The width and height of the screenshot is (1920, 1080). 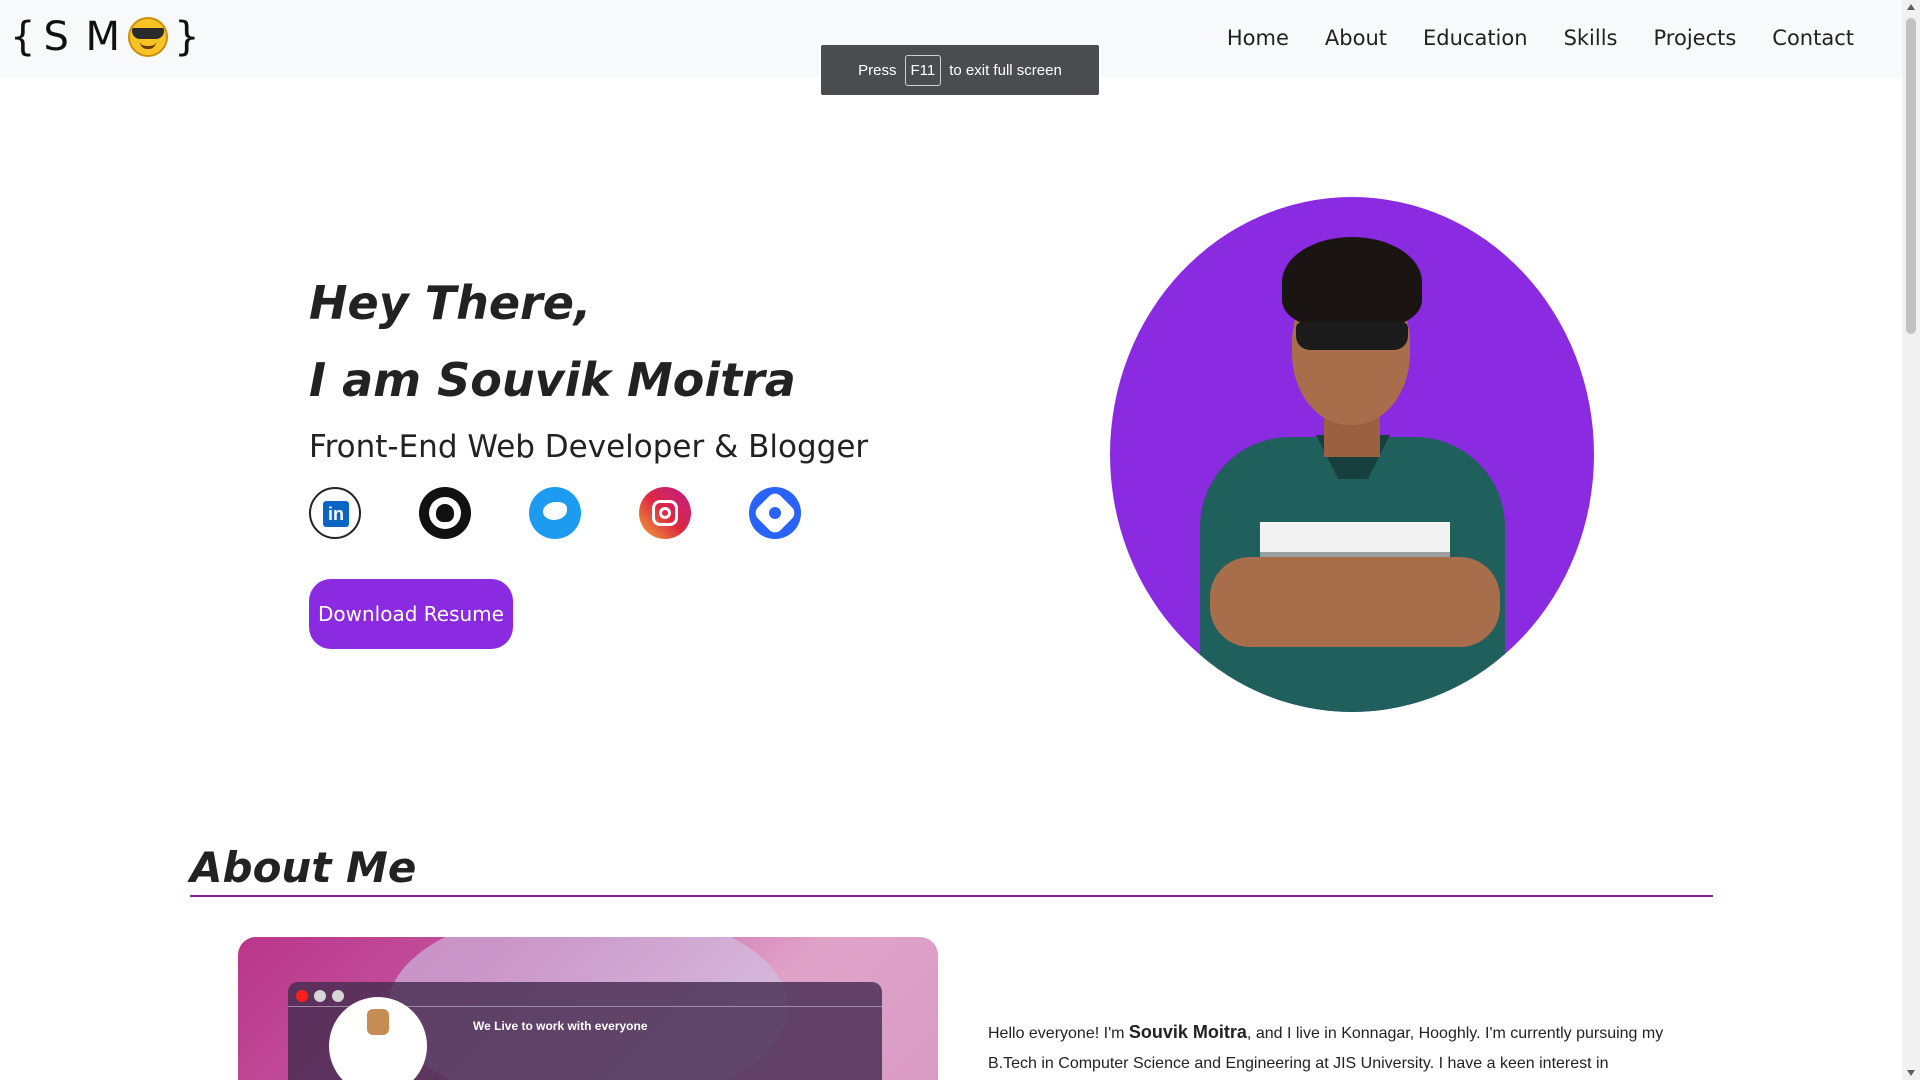 I want to click on window-close-dot-icon, so click(x=302, y=996).